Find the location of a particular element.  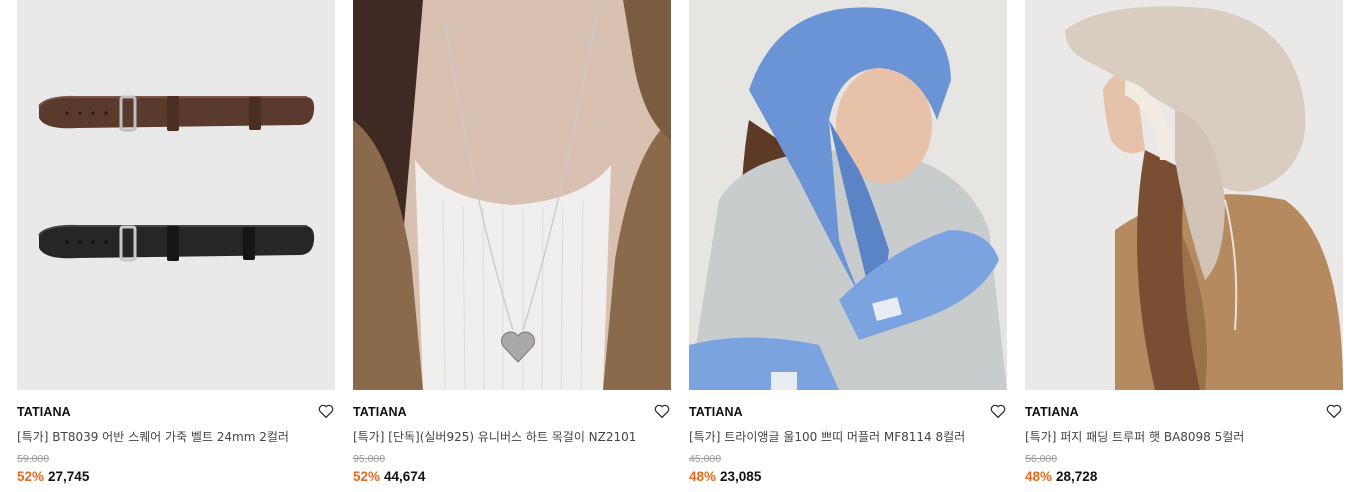

sale-price: 23,085 is located at coordinates (741, 476).